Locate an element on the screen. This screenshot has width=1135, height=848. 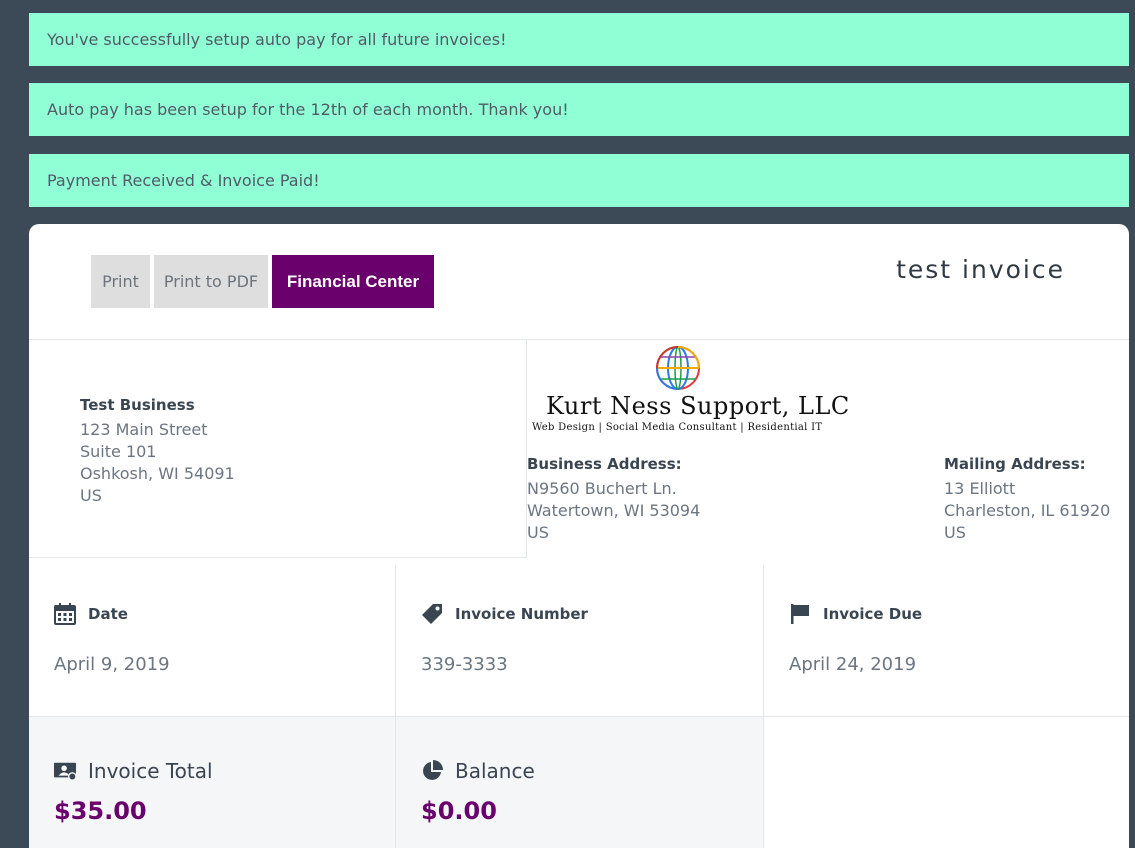
mailing-address-line: US is located at coordinates (955, 532).